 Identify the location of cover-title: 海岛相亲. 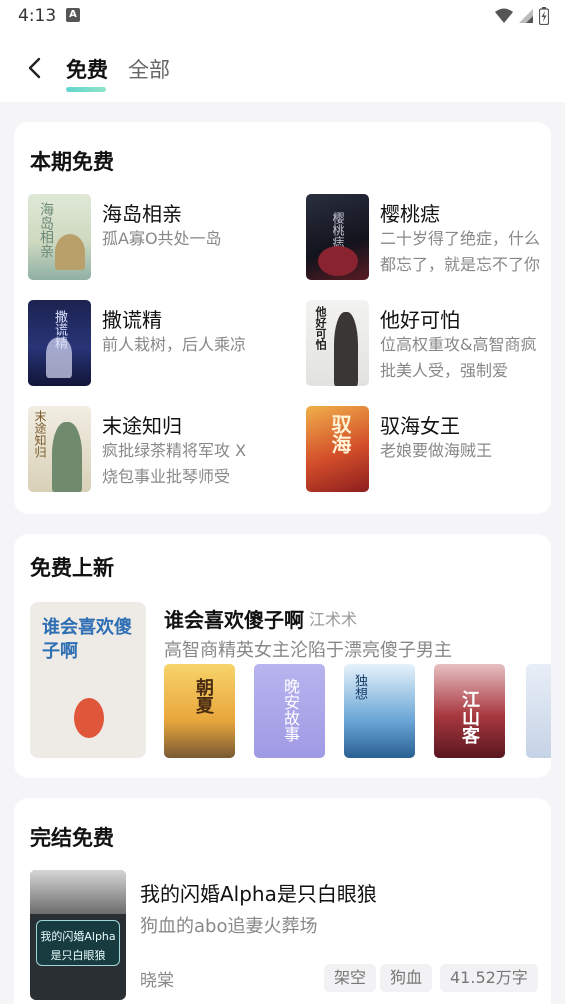
(46, 230).